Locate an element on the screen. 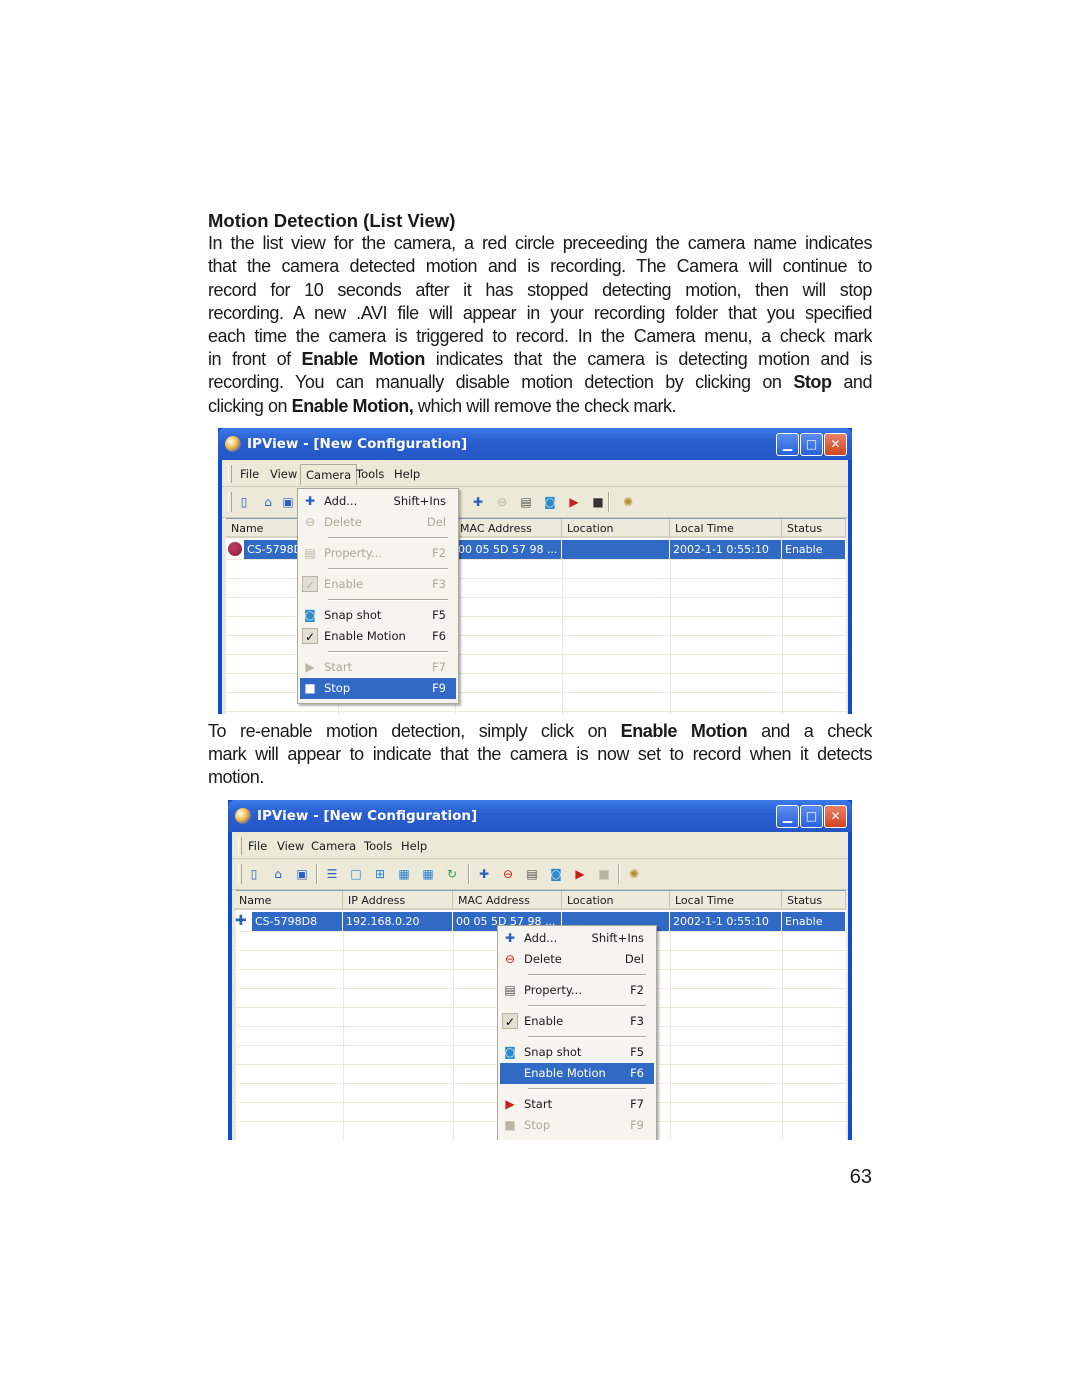 Image resolution: width=1080 pixels, height=1397 pixels. single-view-icon: □ is located at coordinates (356, 874).